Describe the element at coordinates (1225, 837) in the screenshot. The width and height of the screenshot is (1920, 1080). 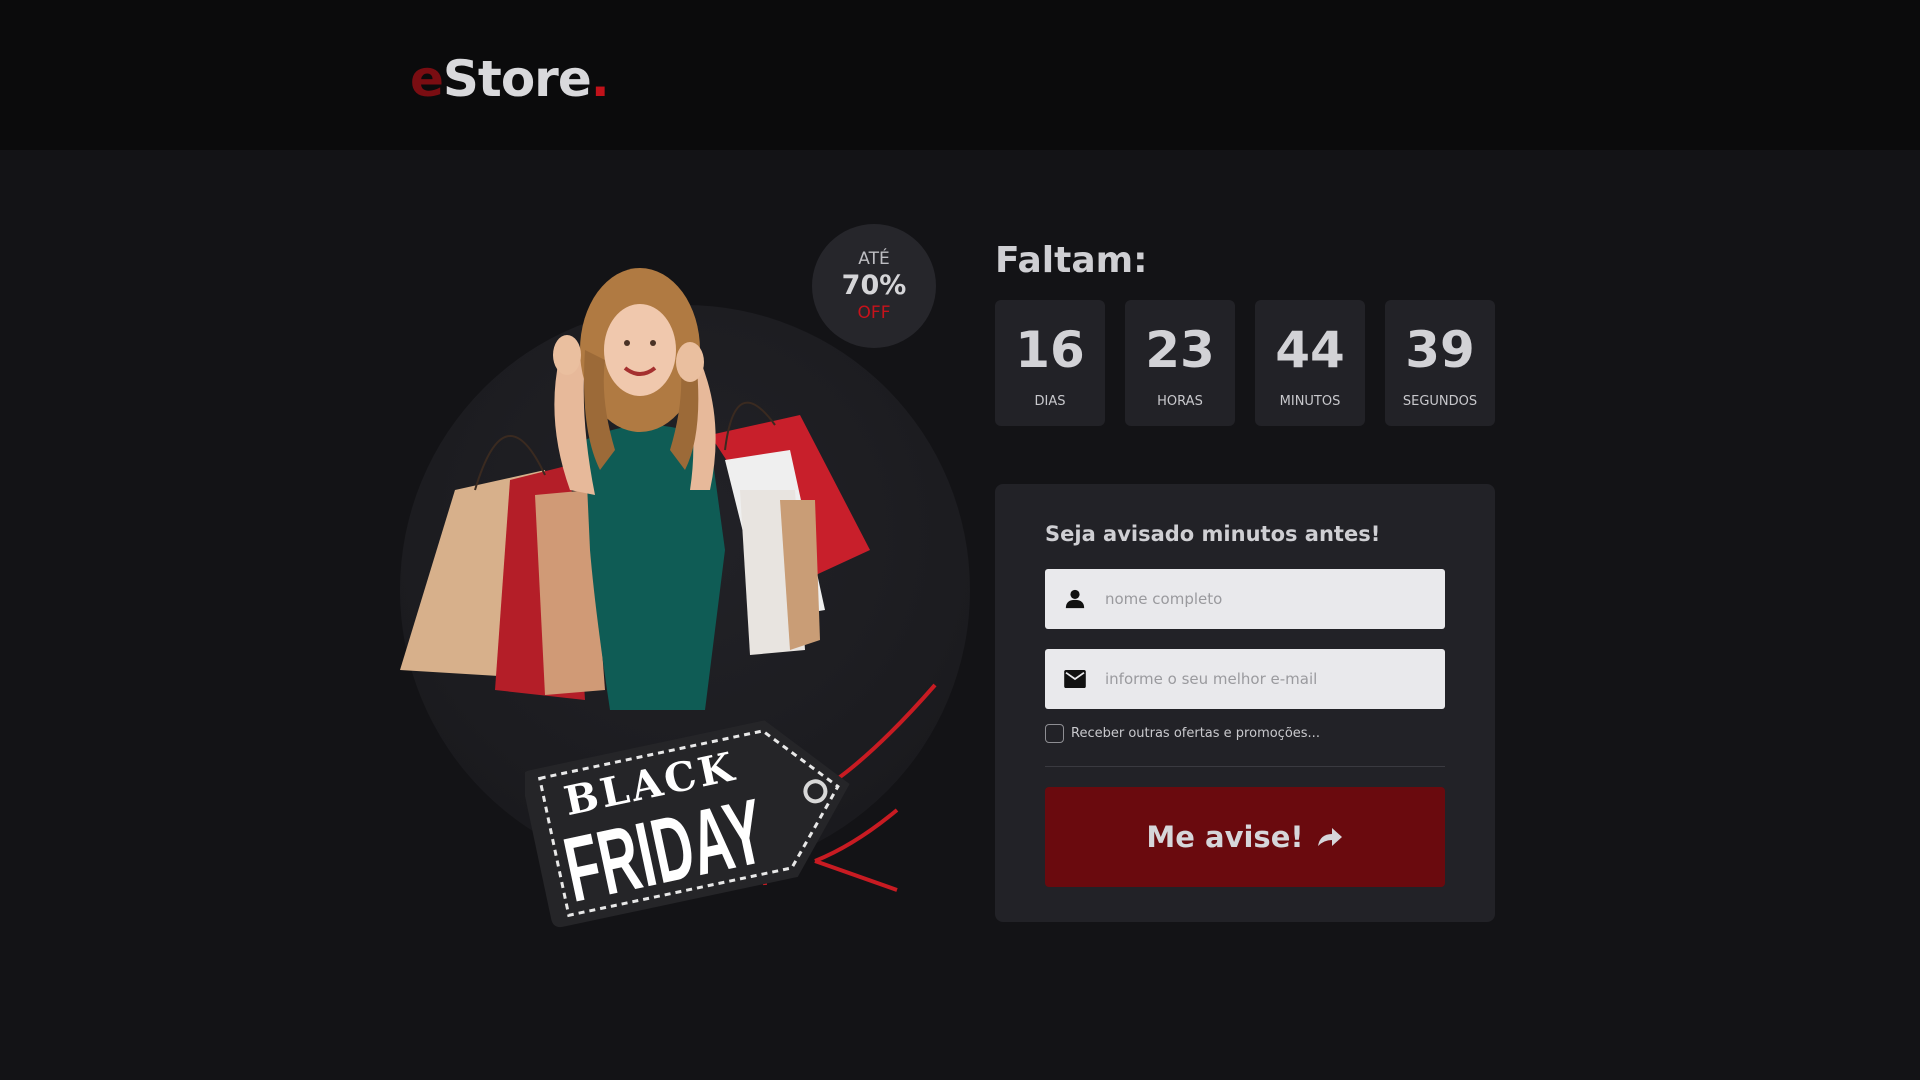
I see `notify-me-label: Me avise!` at that location.